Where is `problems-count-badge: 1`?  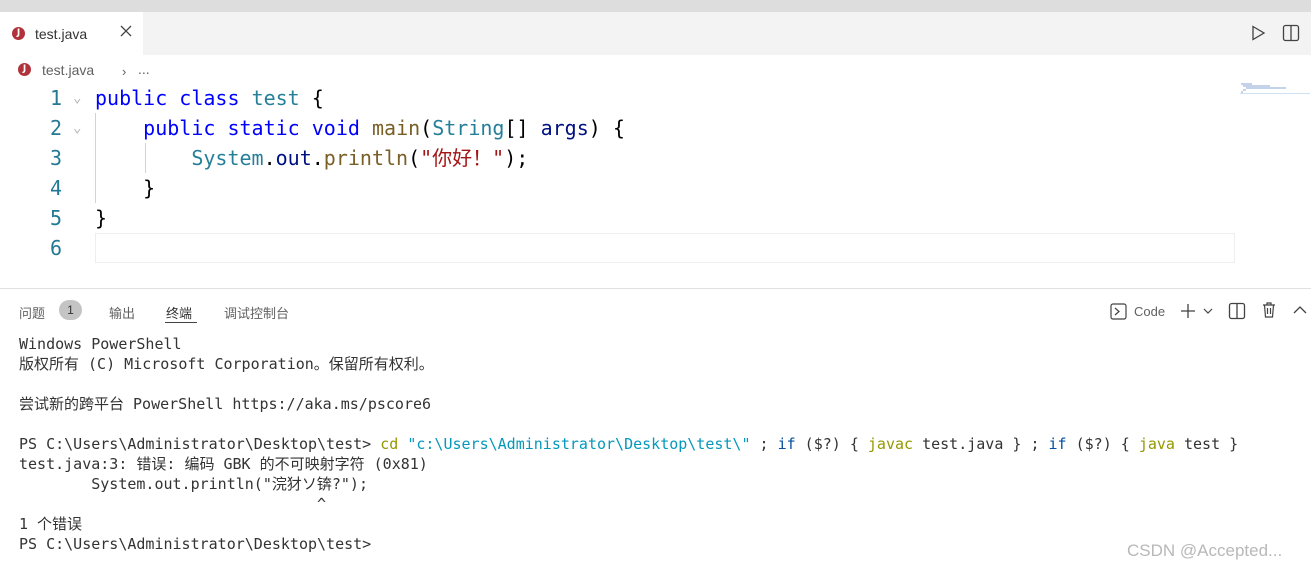 problems-count-badge: 1 is located at coordinates (70, 310).